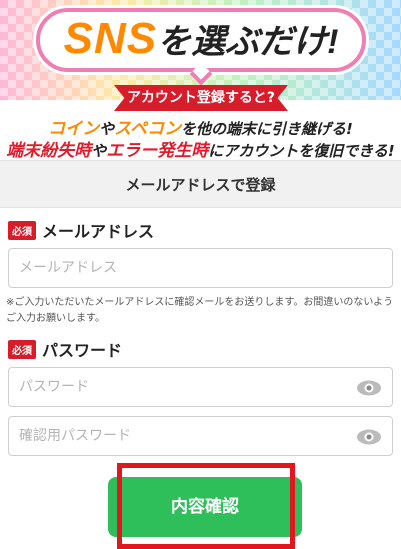 The width and height of the screenshot is (401, 549). I want to click on headline: SNSを選ぶだけ!, so click(201, 39).